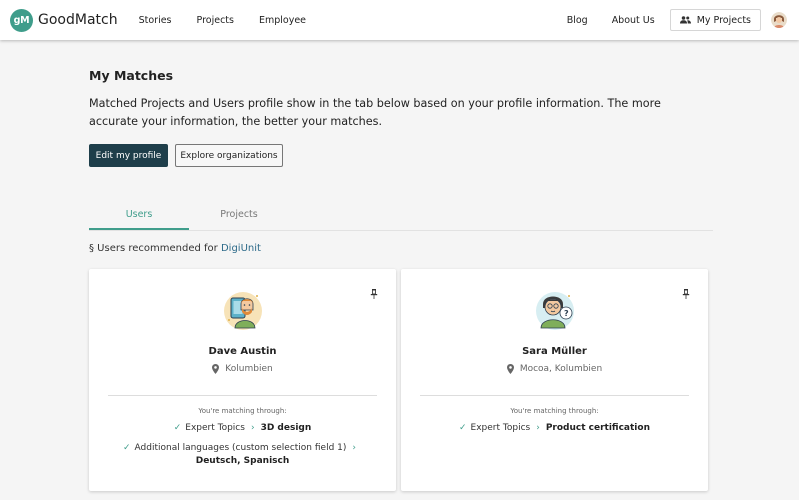 The width and height of the screenshot is (799, 500). What do you see at coordinates (128, 155) in the screenshot?
I see `edit-profile-button: Edit my profile` at bounding box center [128, 155].